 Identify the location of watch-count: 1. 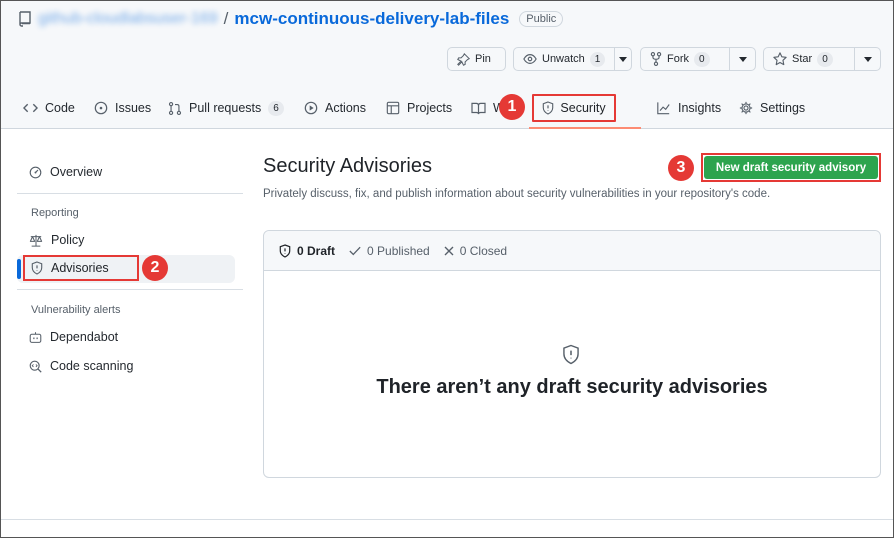
(597, 59).